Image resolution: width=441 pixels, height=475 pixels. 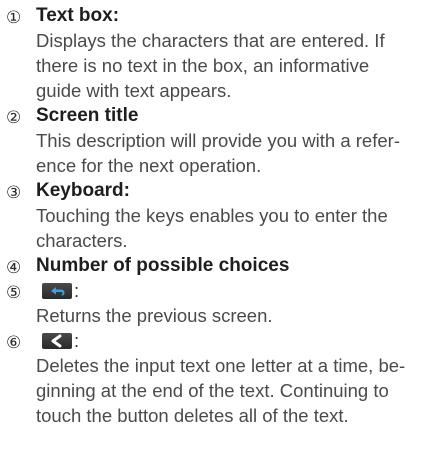 I want to click on item-description: Returns the previous screen., so click(x=154, y=315).